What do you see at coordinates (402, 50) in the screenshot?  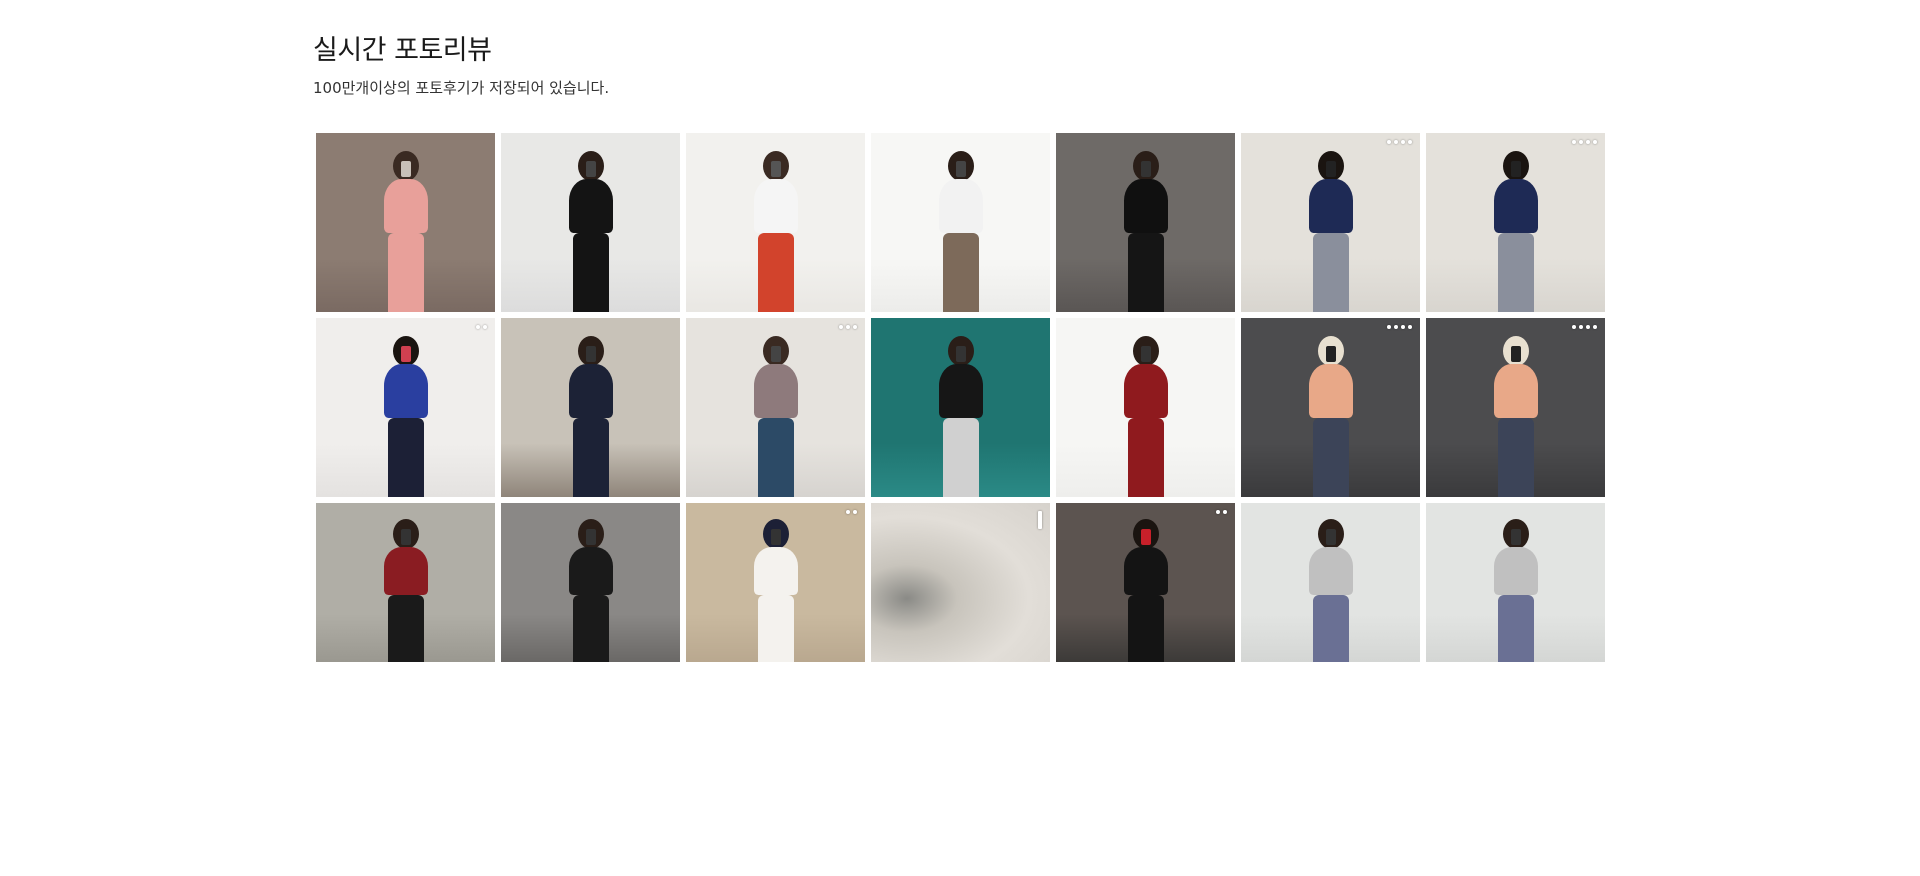 I see `section-title: 실시간 포토리뷰` at bounding box center [402, 50].